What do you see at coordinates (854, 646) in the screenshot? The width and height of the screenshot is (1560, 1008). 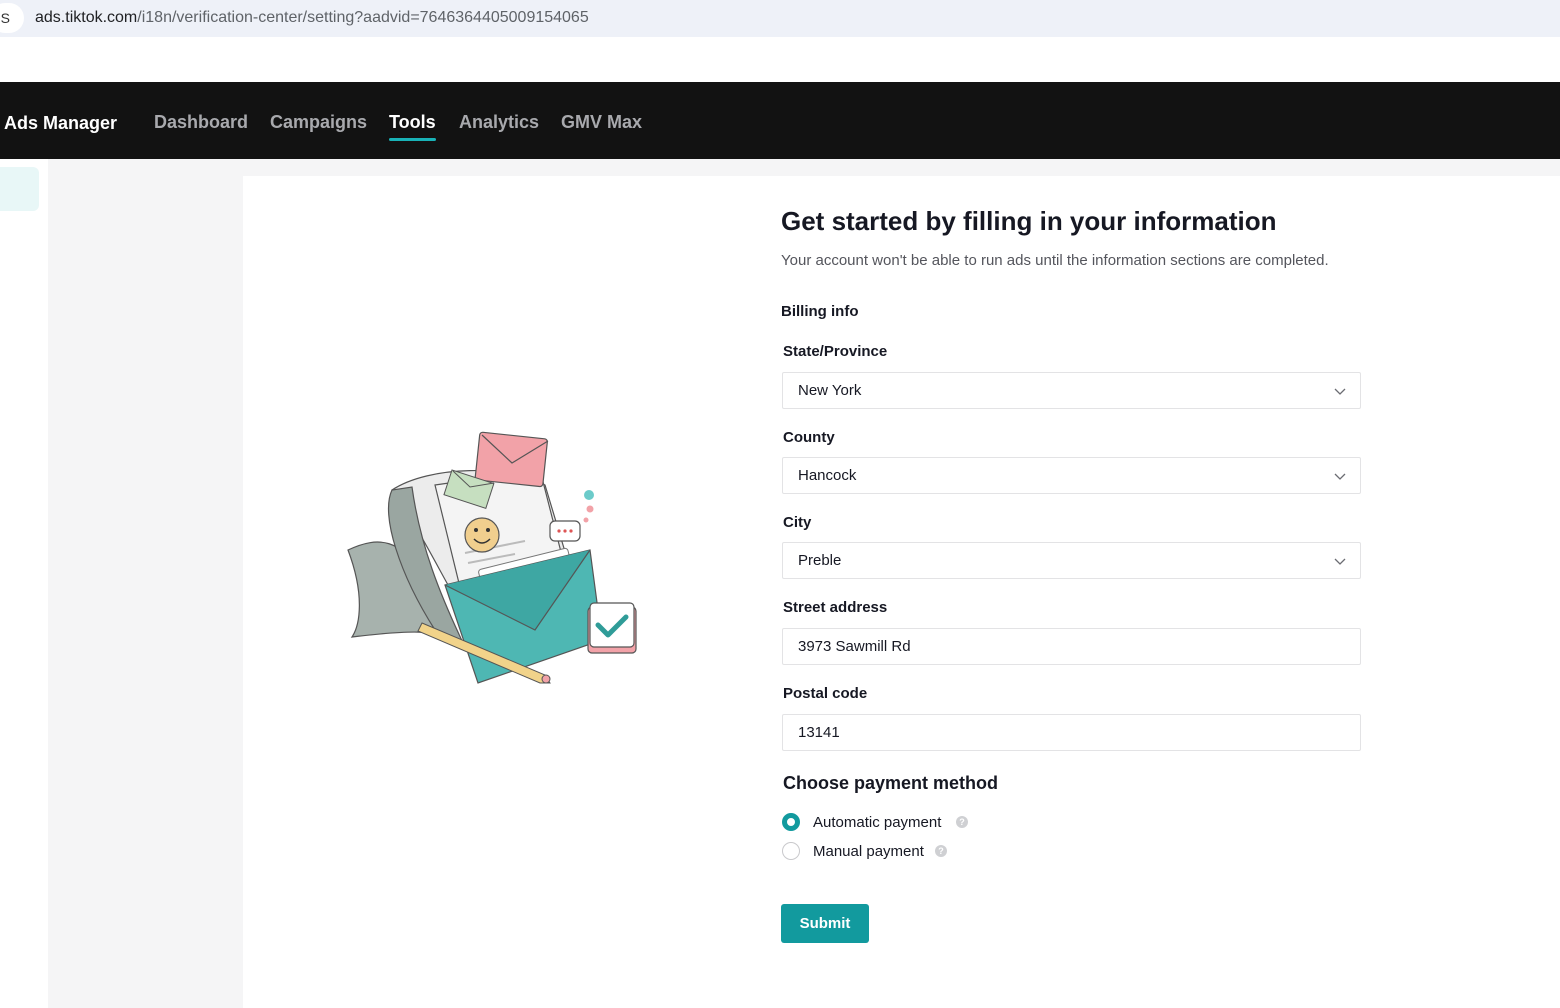 I see `street-value: 3973 Sawmill Rd` at bounding box center [854, 646].